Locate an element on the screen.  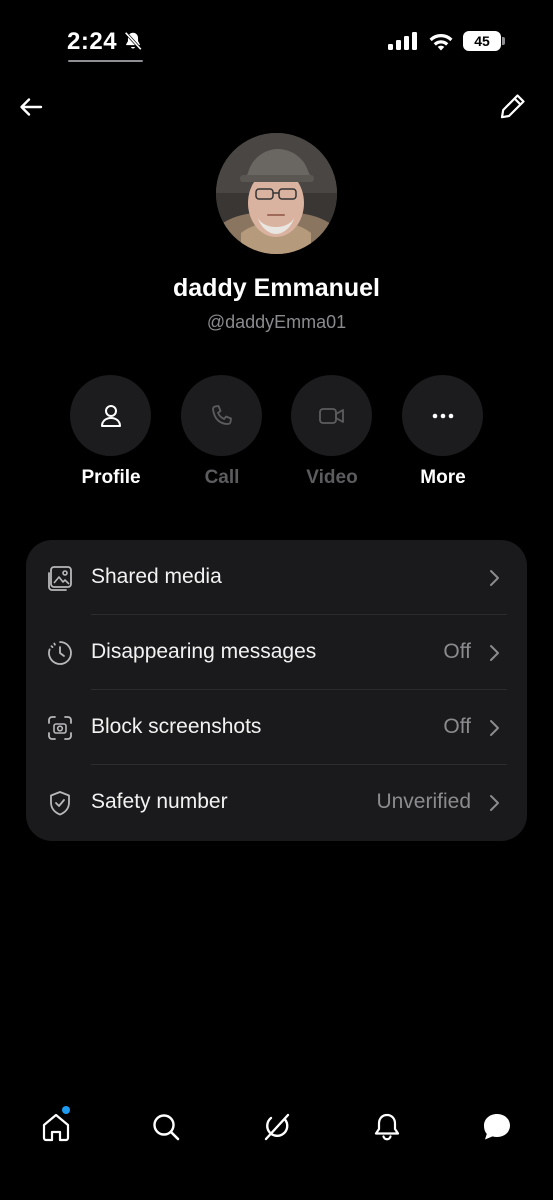
phone-icon is located at coordinates (221, 414).